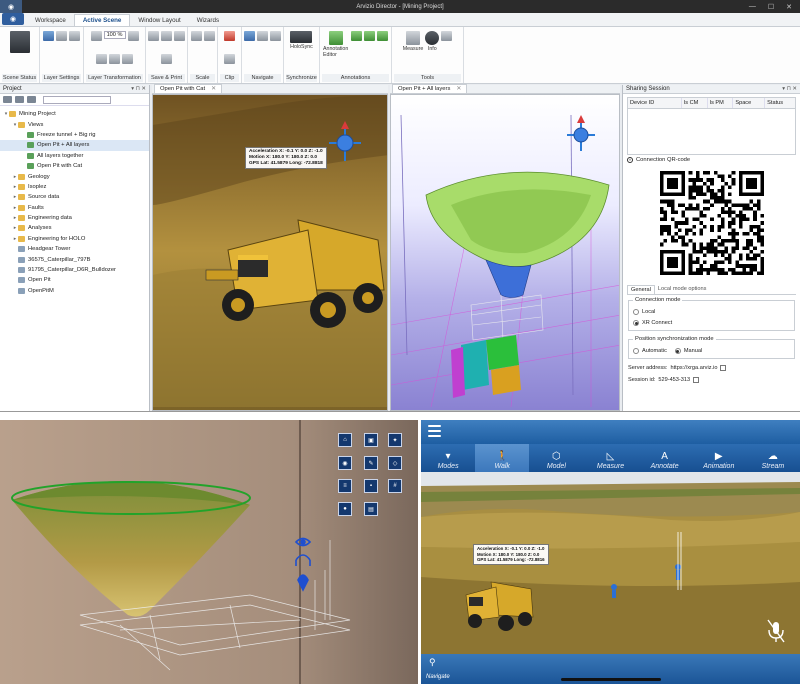 The height and width of the screenshot is (684, 800). I want to click on tree-item: ▾ Mining Project, so click(74, 114).